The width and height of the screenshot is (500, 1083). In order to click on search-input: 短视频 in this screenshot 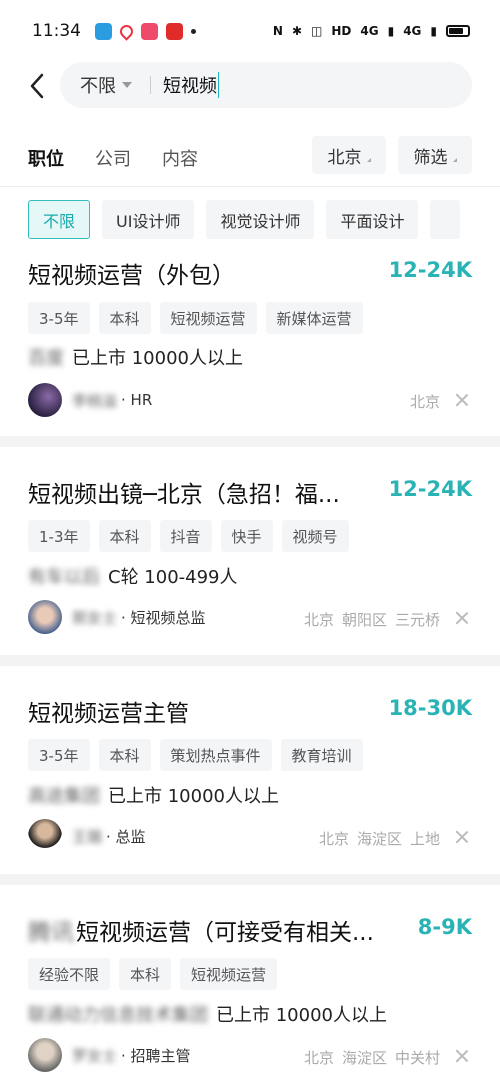, I will do `click(191, 85)`.